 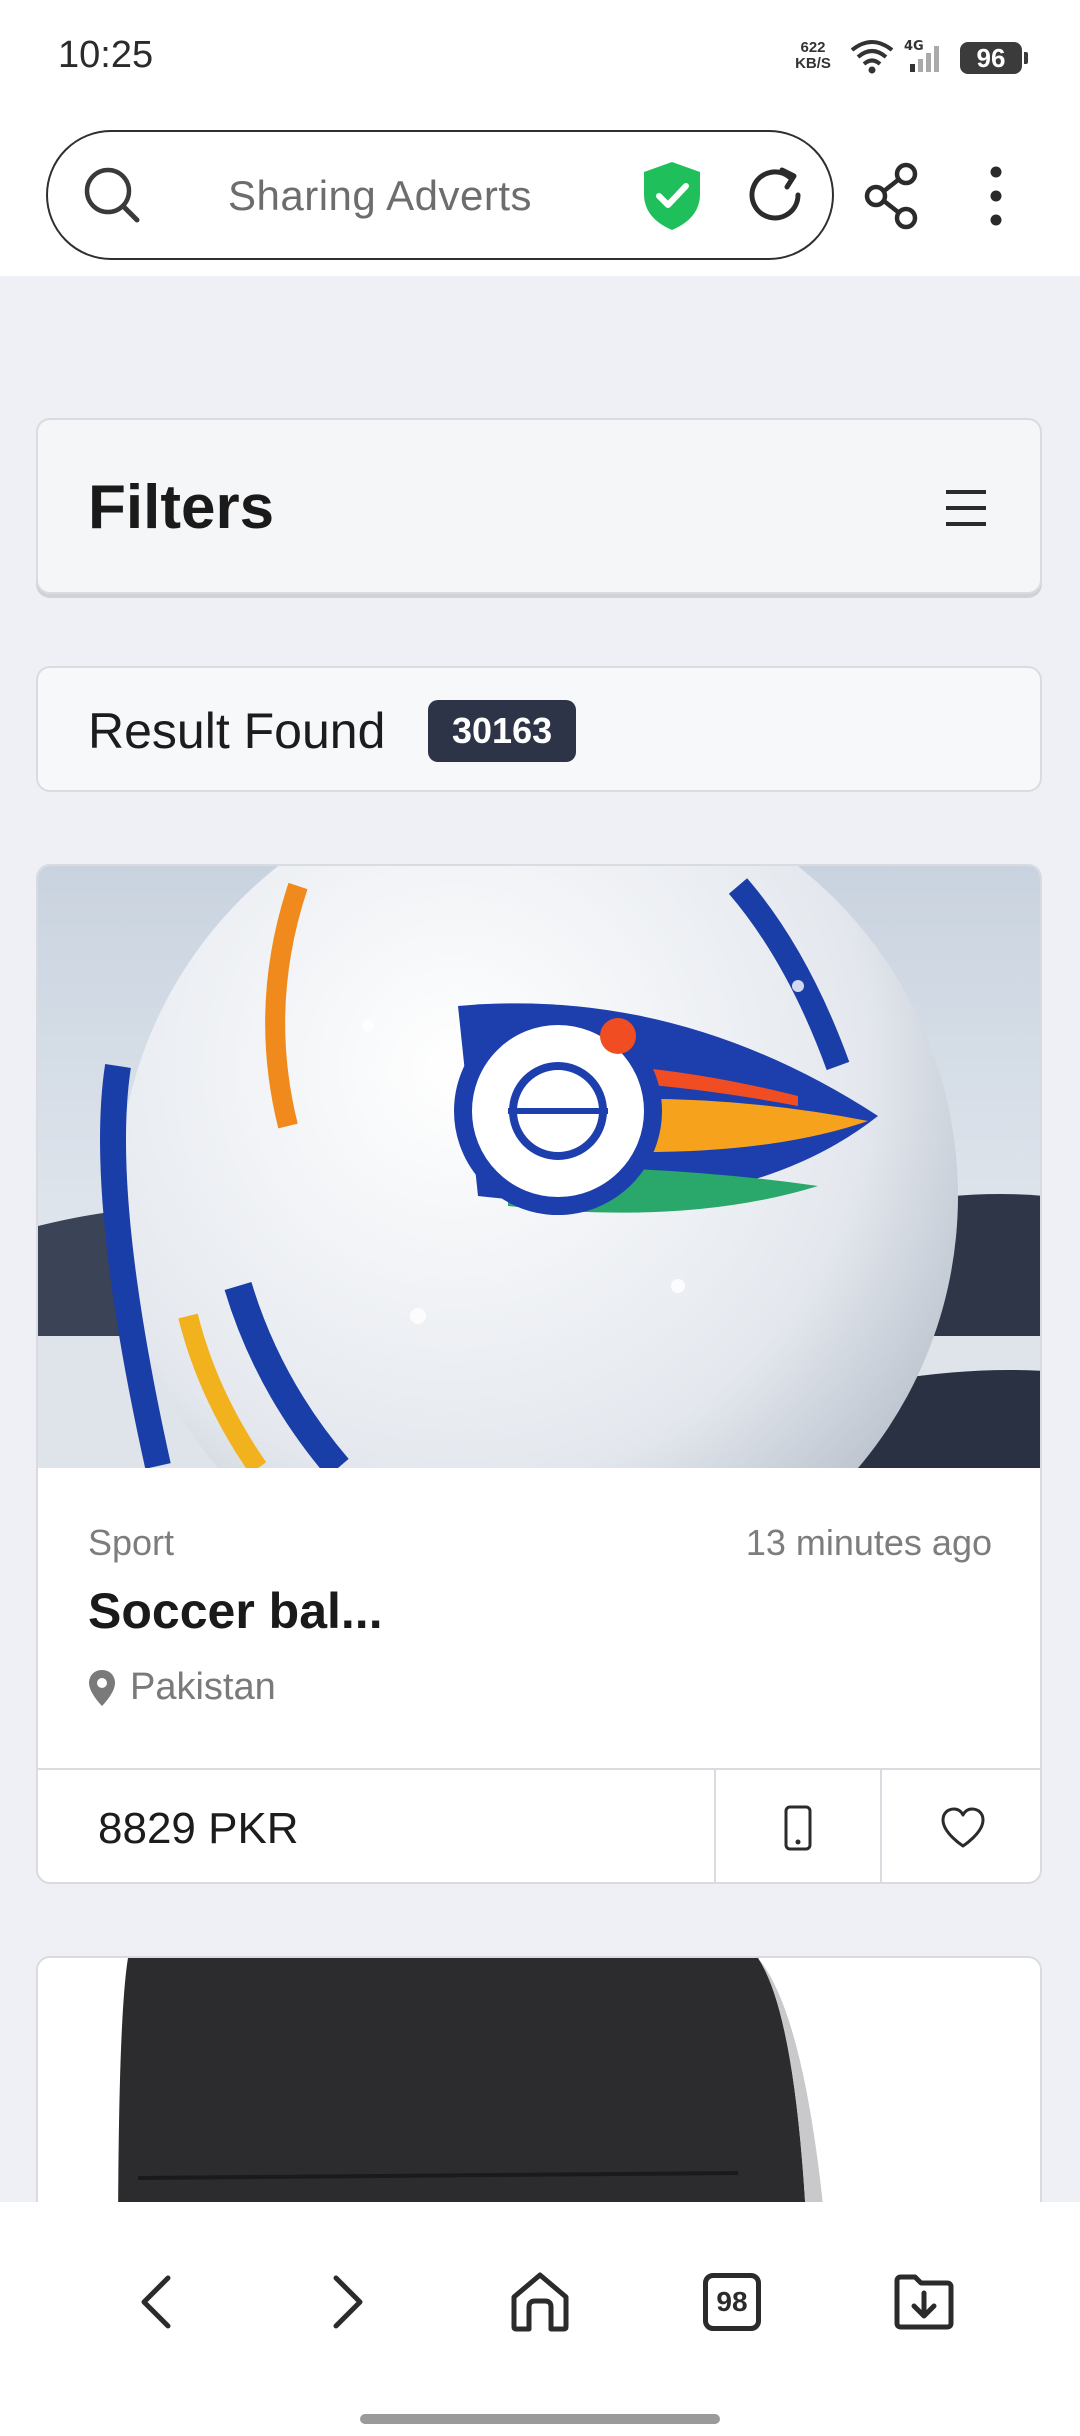 I want to click on network-speed-unit: KB/S, so click(x=813, y=63).